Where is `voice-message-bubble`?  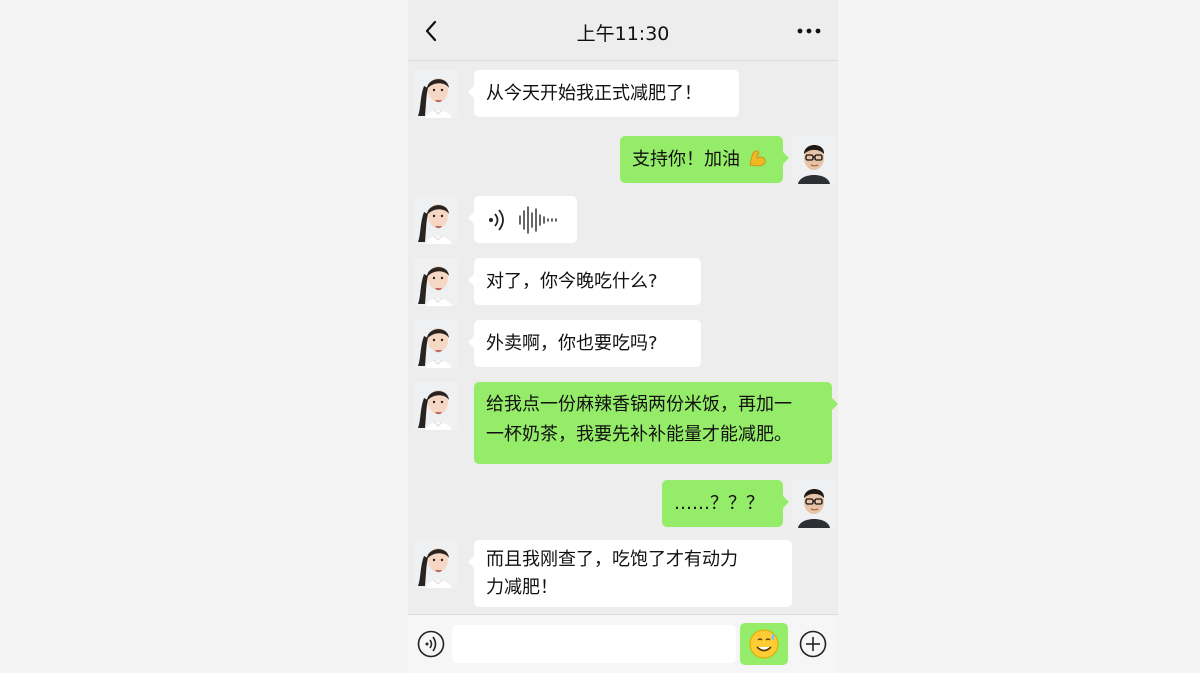
voice-message-bubble is located at coordinates (522, 219).